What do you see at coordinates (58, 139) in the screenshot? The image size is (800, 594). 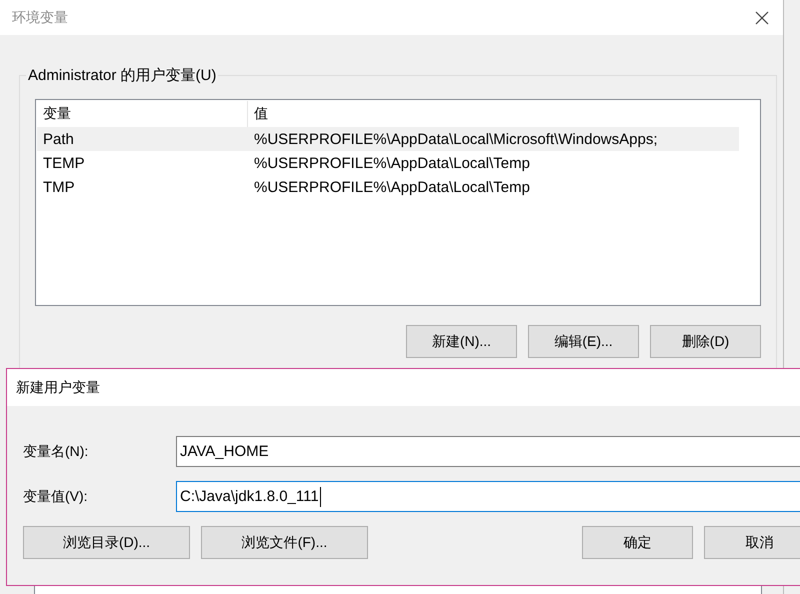 I see `variable-name: Path` at bounding box center [58, 139].